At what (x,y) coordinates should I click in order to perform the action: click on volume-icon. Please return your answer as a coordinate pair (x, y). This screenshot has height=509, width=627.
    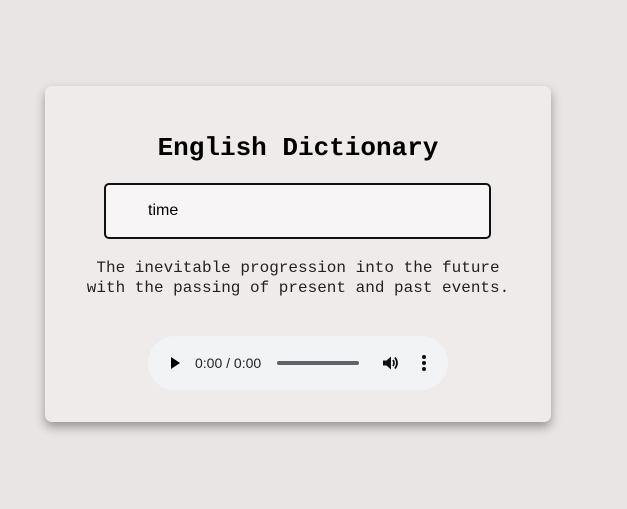
    Looking at the image, I should click on (390, 363).